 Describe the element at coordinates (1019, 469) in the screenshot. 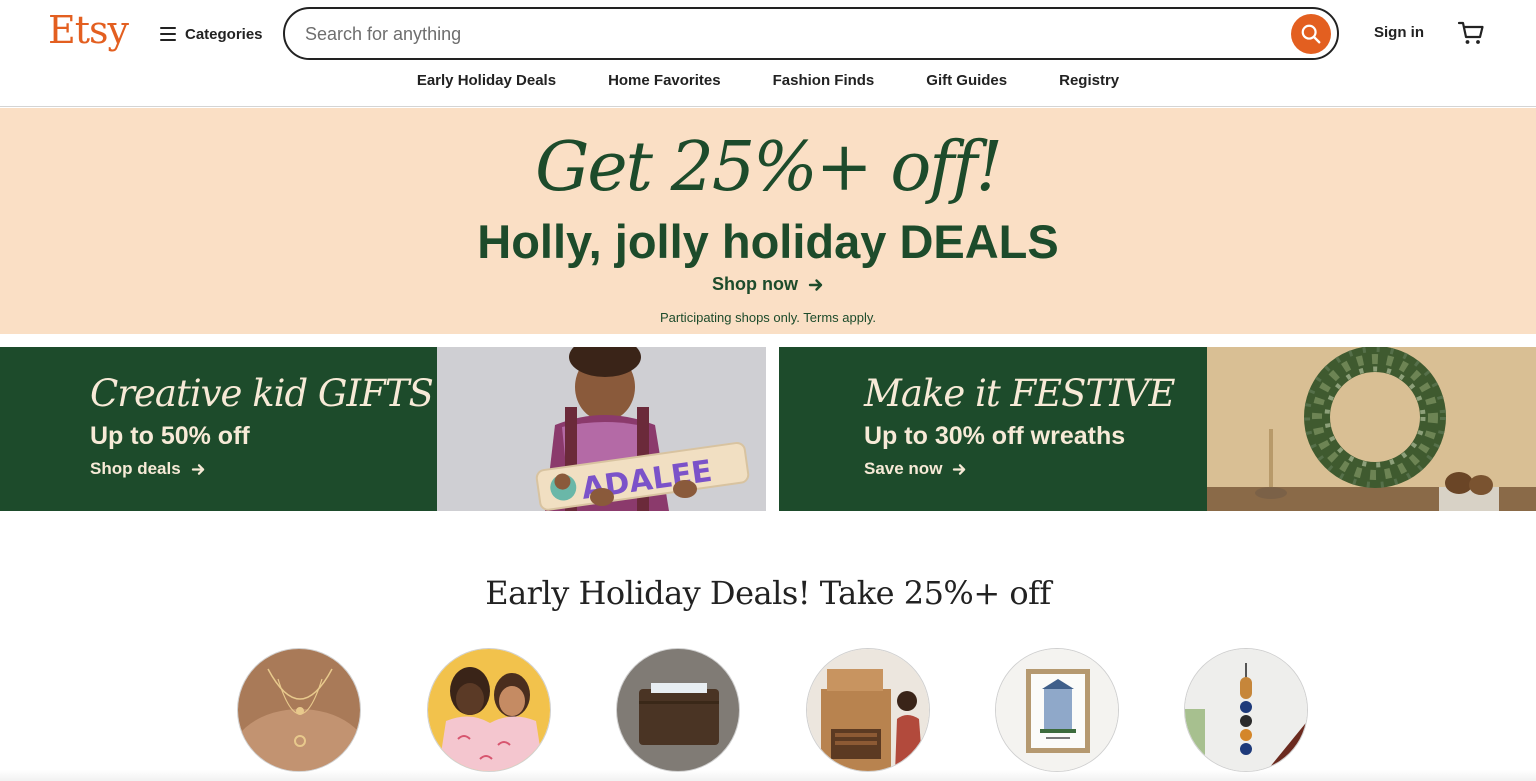

I see `promo-cta-link: Save now` at that location.